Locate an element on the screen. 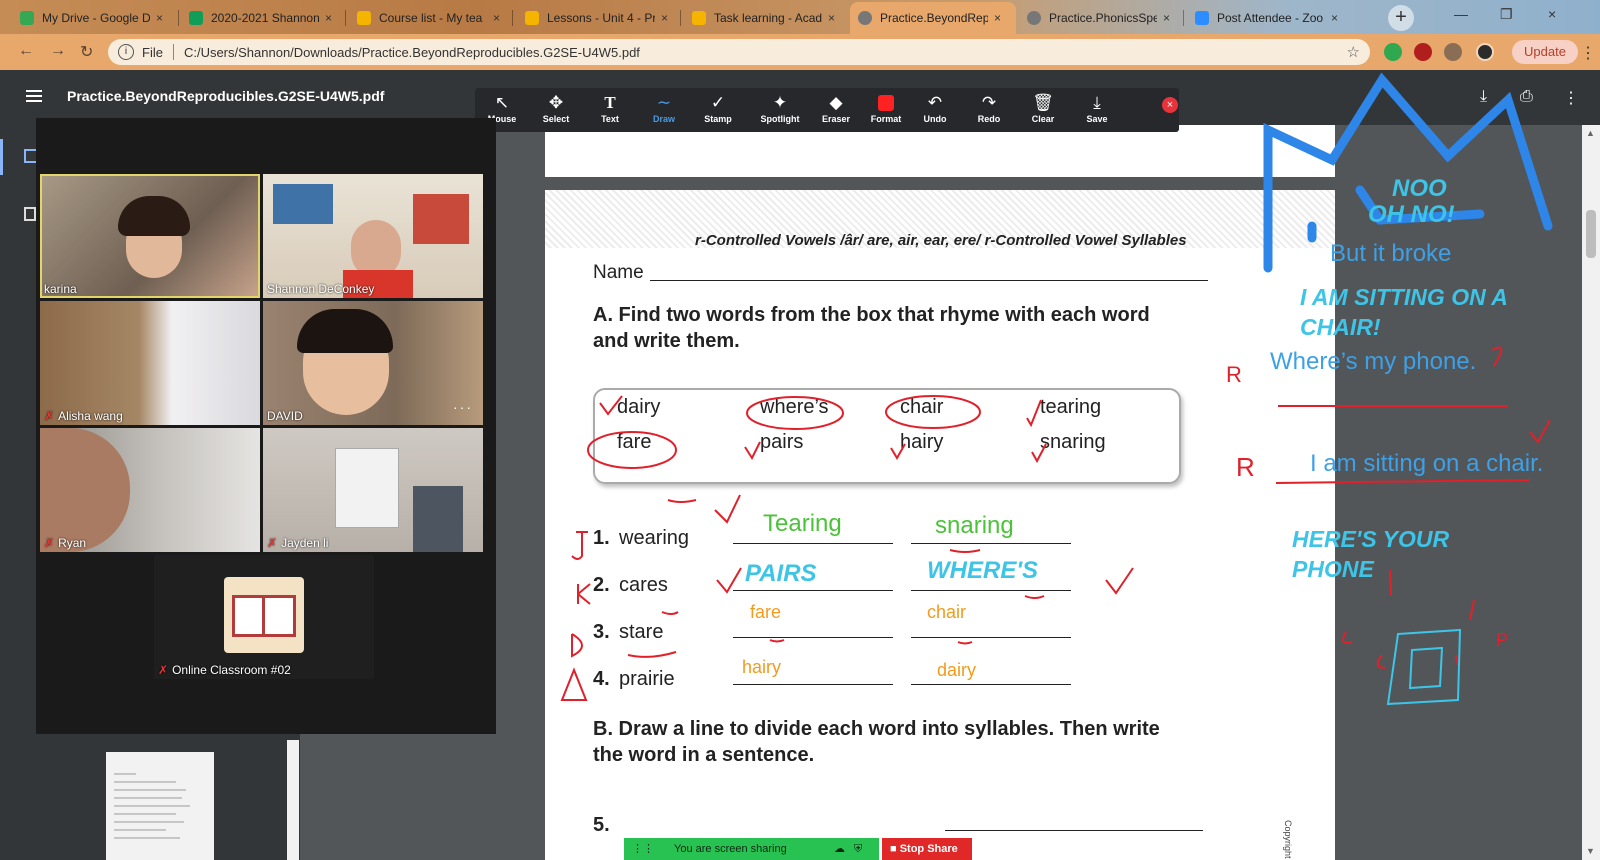  note-r-mark: R is located at coordinates (1245, 467).